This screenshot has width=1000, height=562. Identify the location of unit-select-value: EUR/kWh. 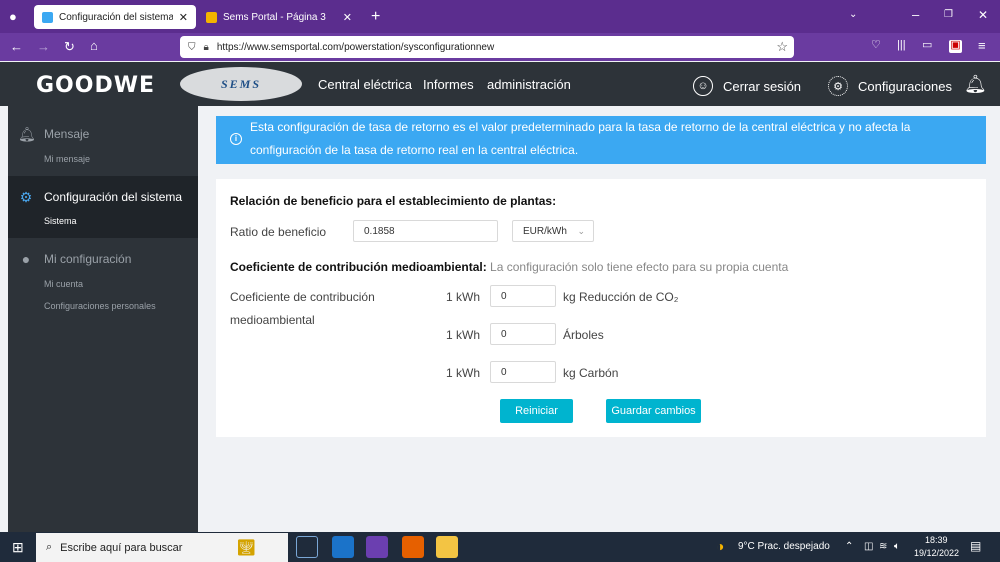
(545, 231).